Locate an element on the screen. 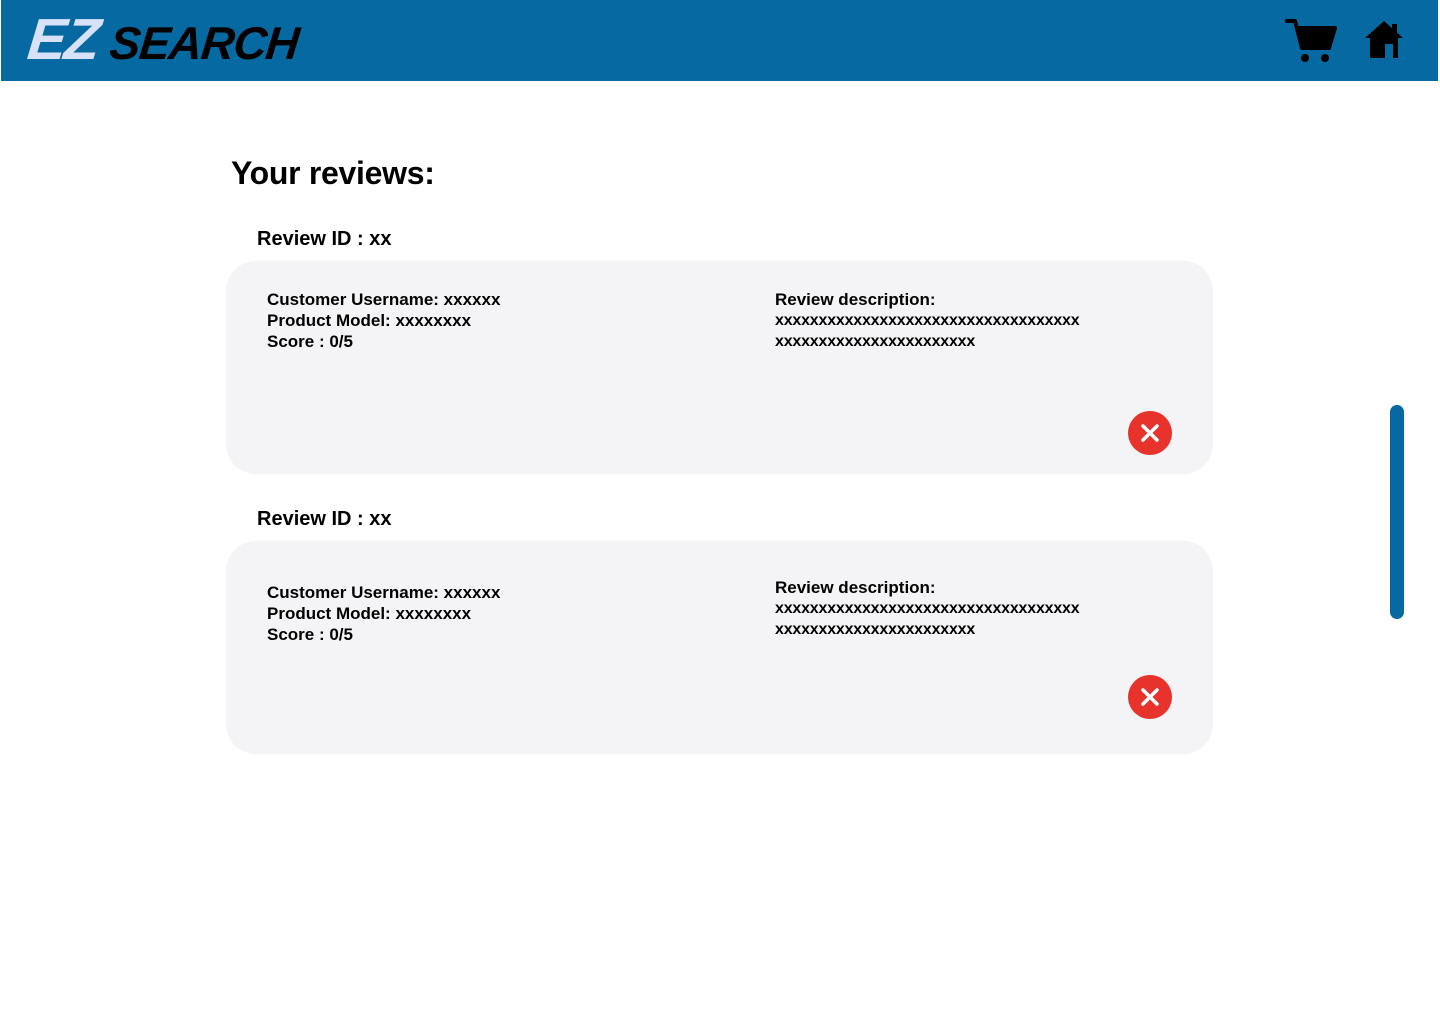 Image resolution: width=1440 pixels, height=1024 pixels. ez-search-logo: EZ SEARCH is located at coordinates (163, 39).